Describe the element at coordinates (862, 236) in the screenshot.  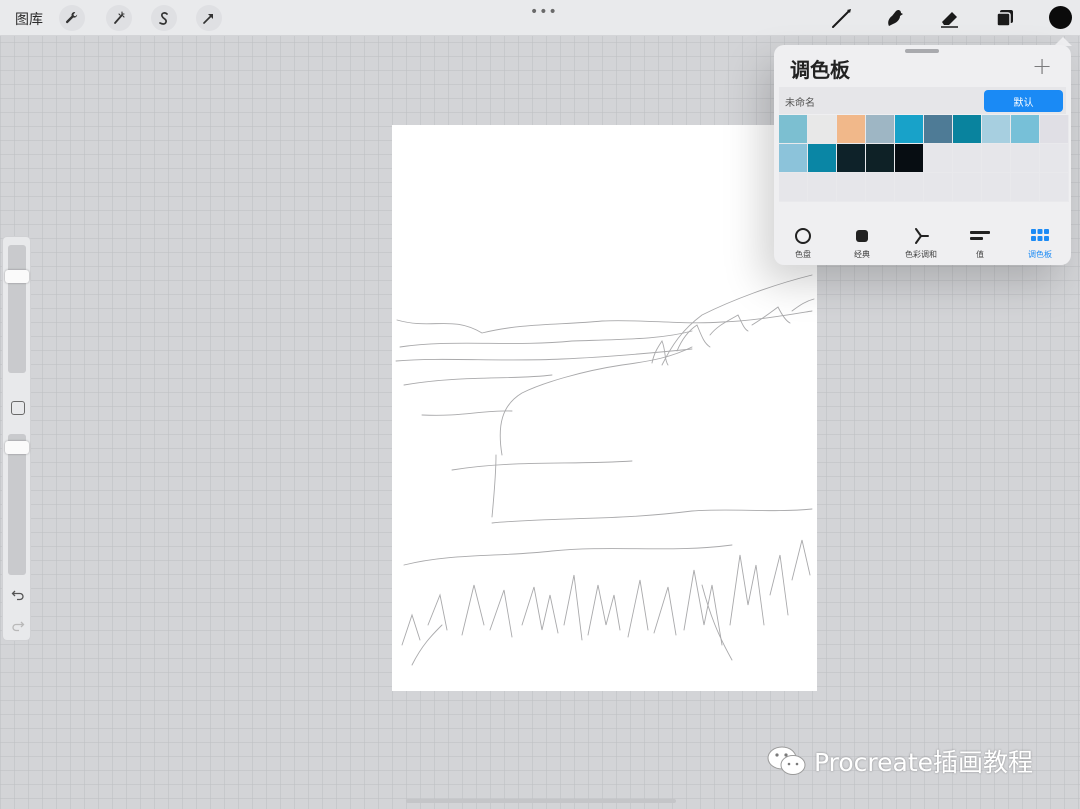
I see `square-icon` at that location.